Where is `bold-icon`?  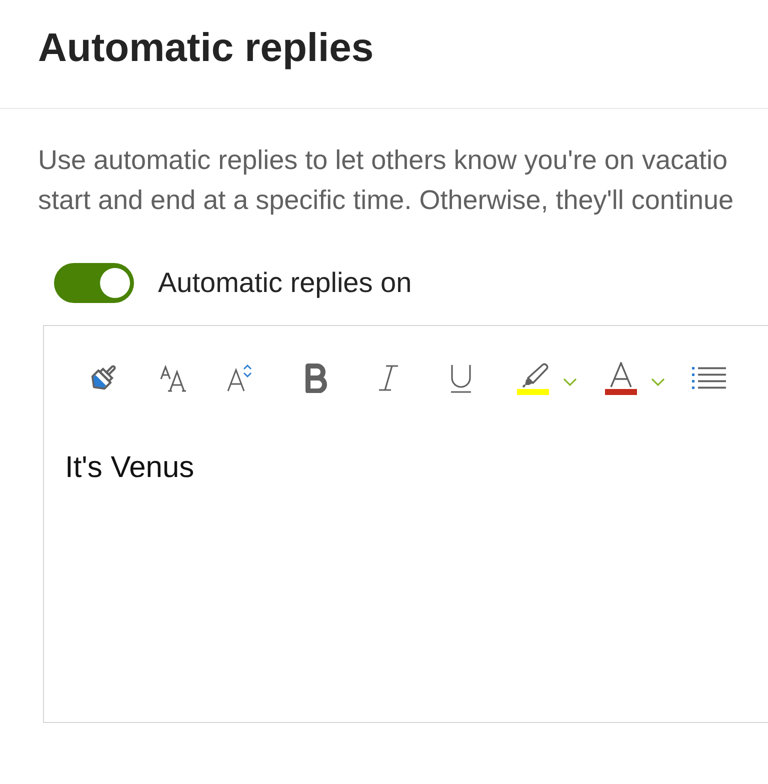 bold-icon is located at coordinates (316, 378).